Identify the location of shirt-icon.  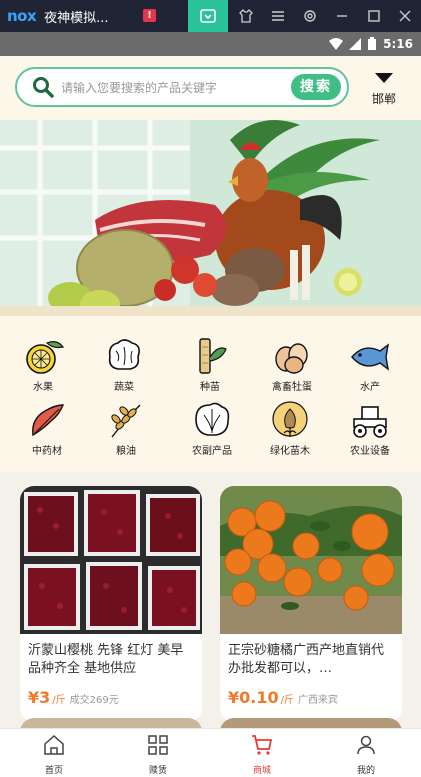
(246, 16).